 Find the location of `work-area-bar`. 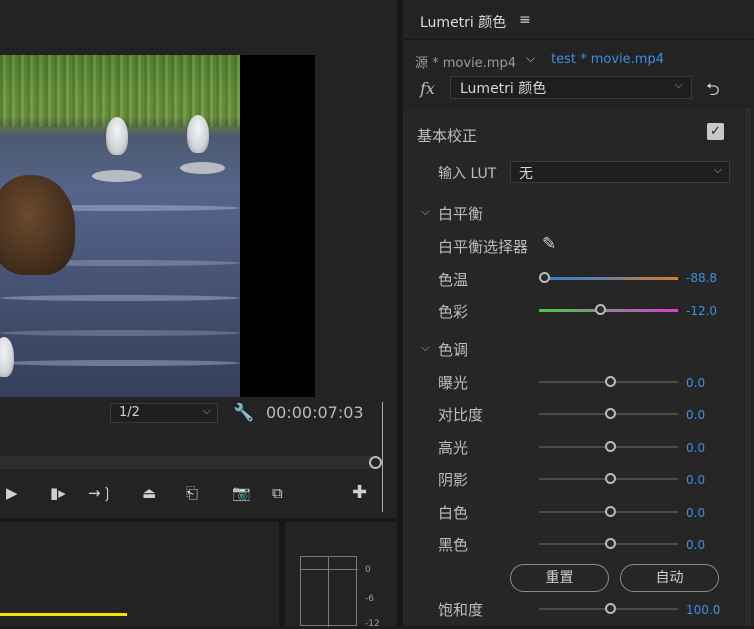

work-area-bar is located at coordinates (63, 614).